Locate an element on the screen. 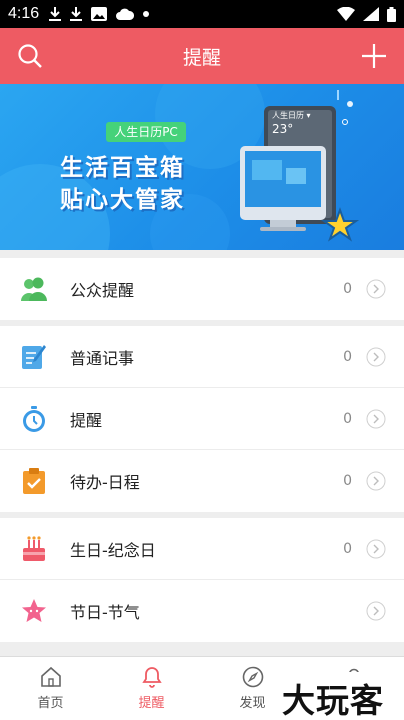 The width and height of the screenshot is (404, 720). search-button is located at coordinates (30, 56).